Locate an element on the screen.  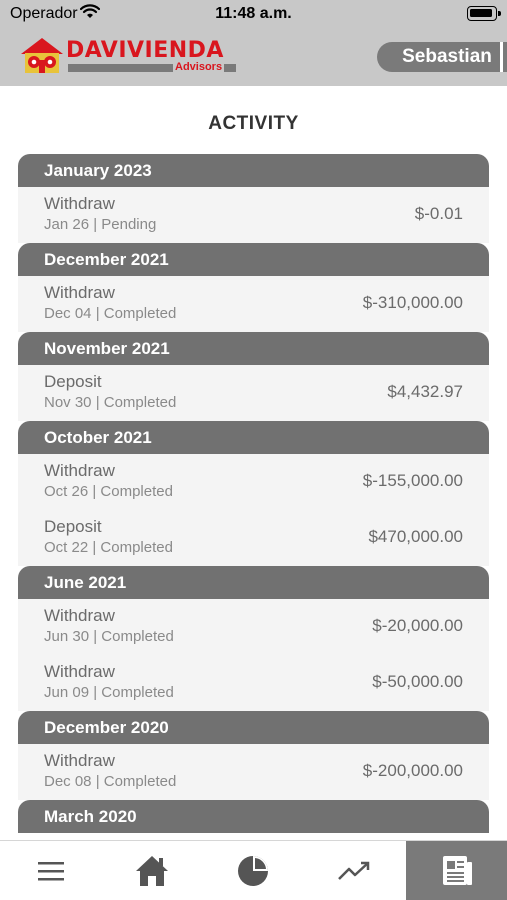
tab-portfolio is located at coordinates (252, 870).